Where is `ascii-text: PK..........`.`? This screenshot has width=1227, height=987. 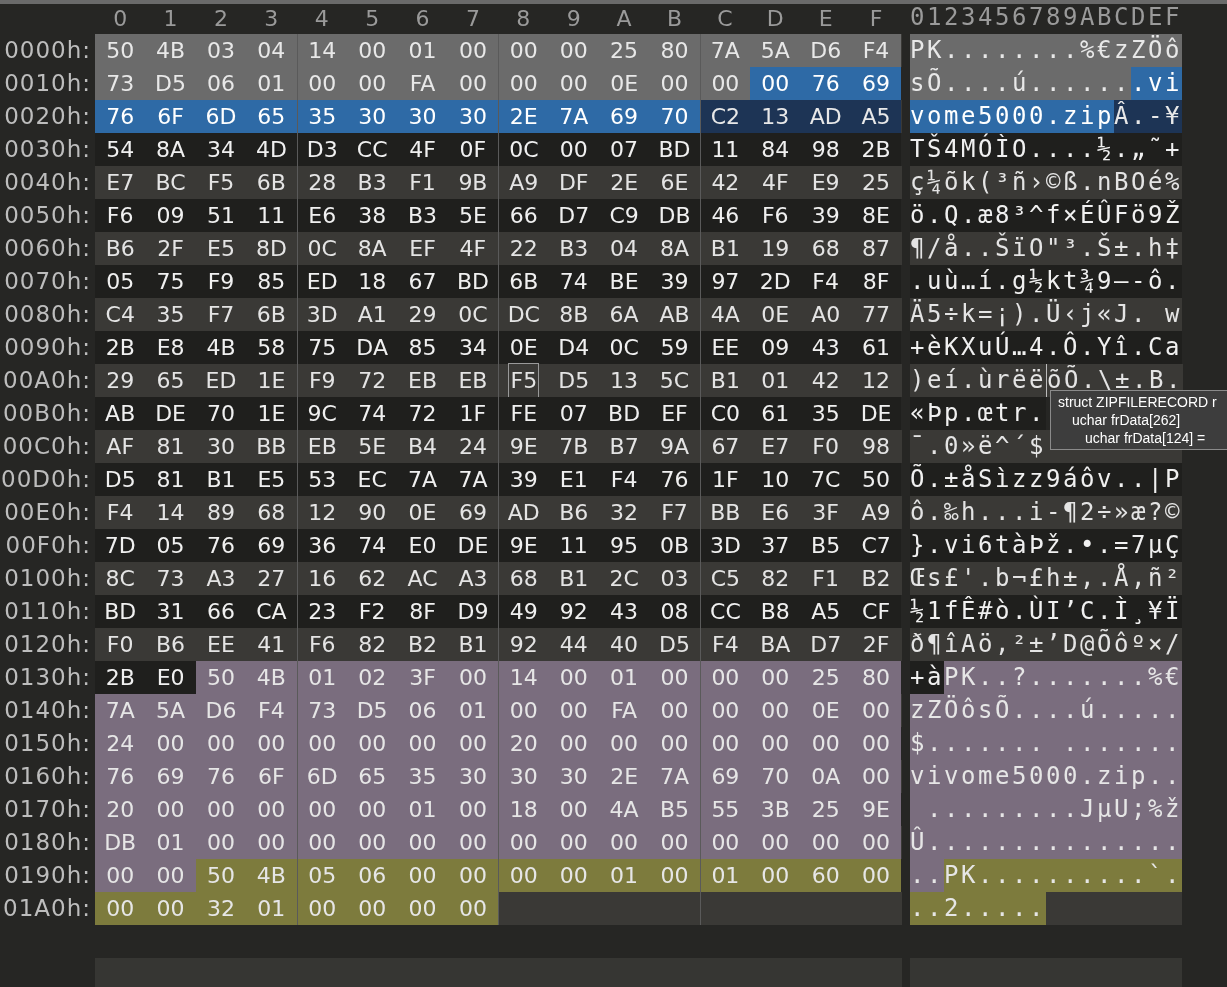 ascii-text: PK..........`. is located at coordinates (1063, 875).